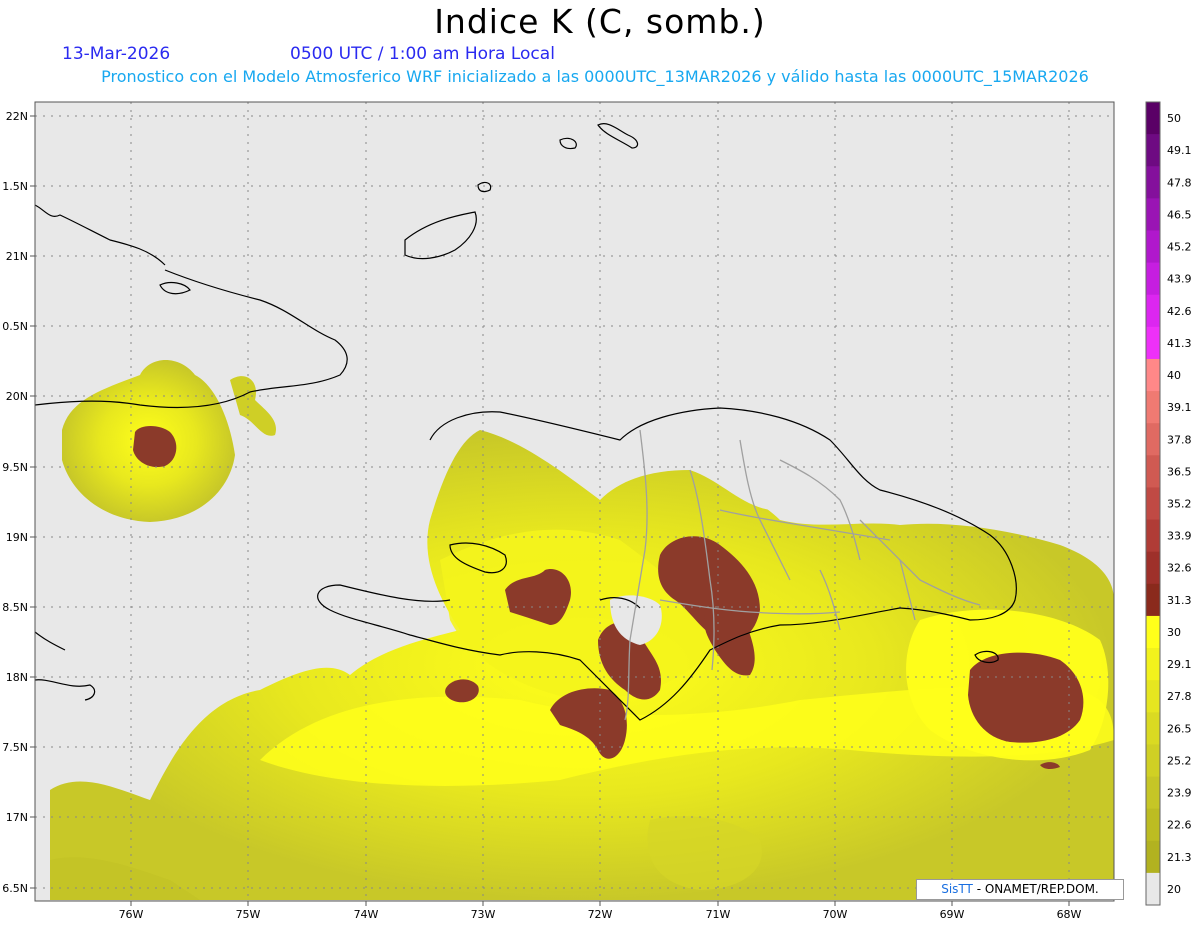  What do you see at coordinates (1179, 471) in the screenshot?
I see `colorbar-label: 36.5` at bounding box center [1179, 471].